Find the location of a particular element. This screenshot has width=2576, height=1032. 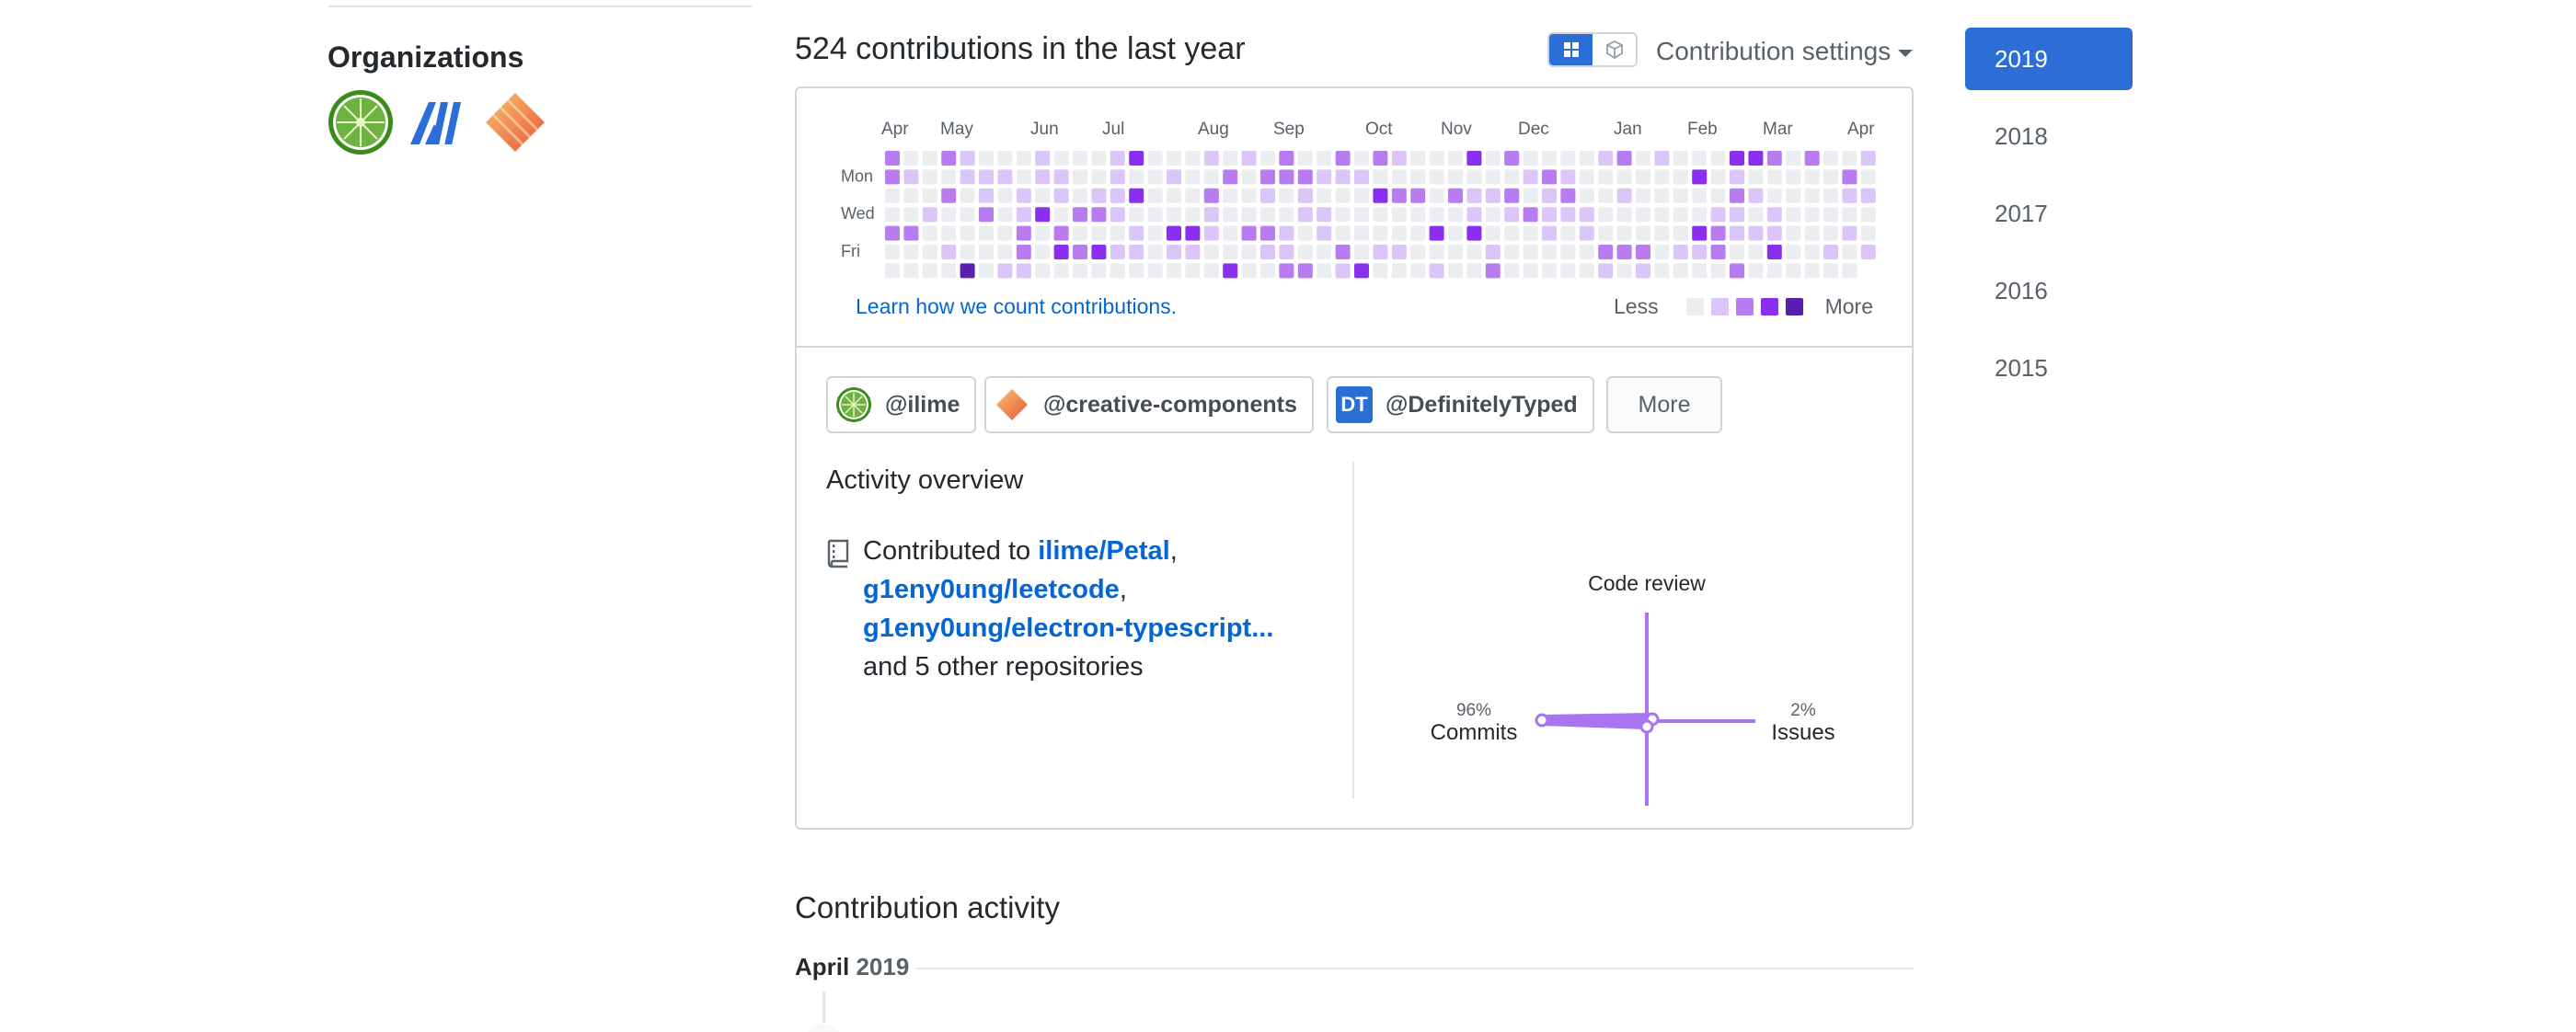

org-avatar-ilime is located at coordinates (361, 122).